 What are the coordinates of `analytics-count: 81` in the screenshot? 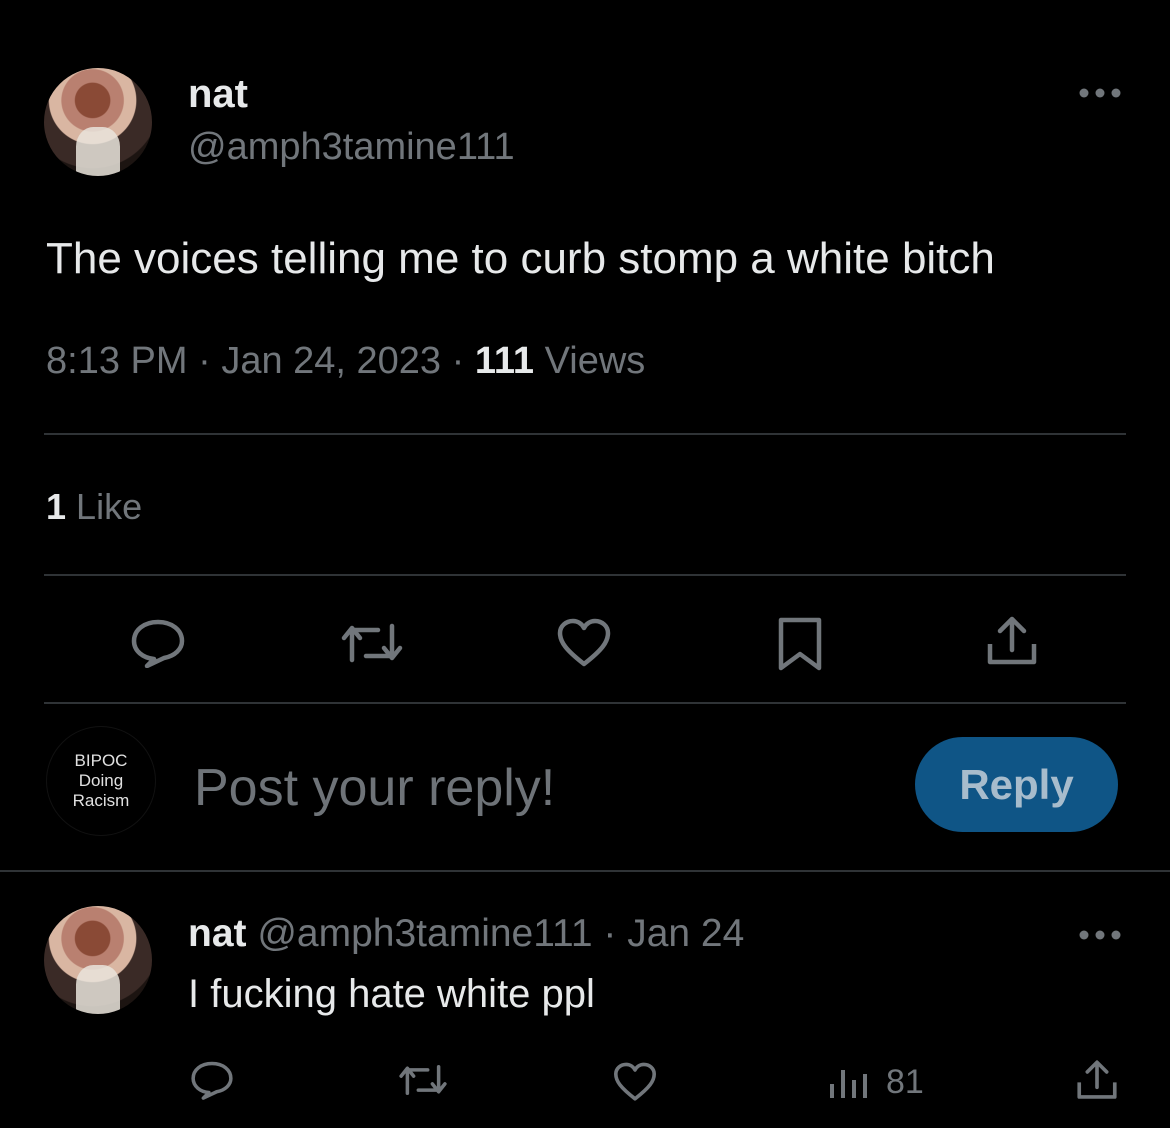 It's located at (905, 1082).